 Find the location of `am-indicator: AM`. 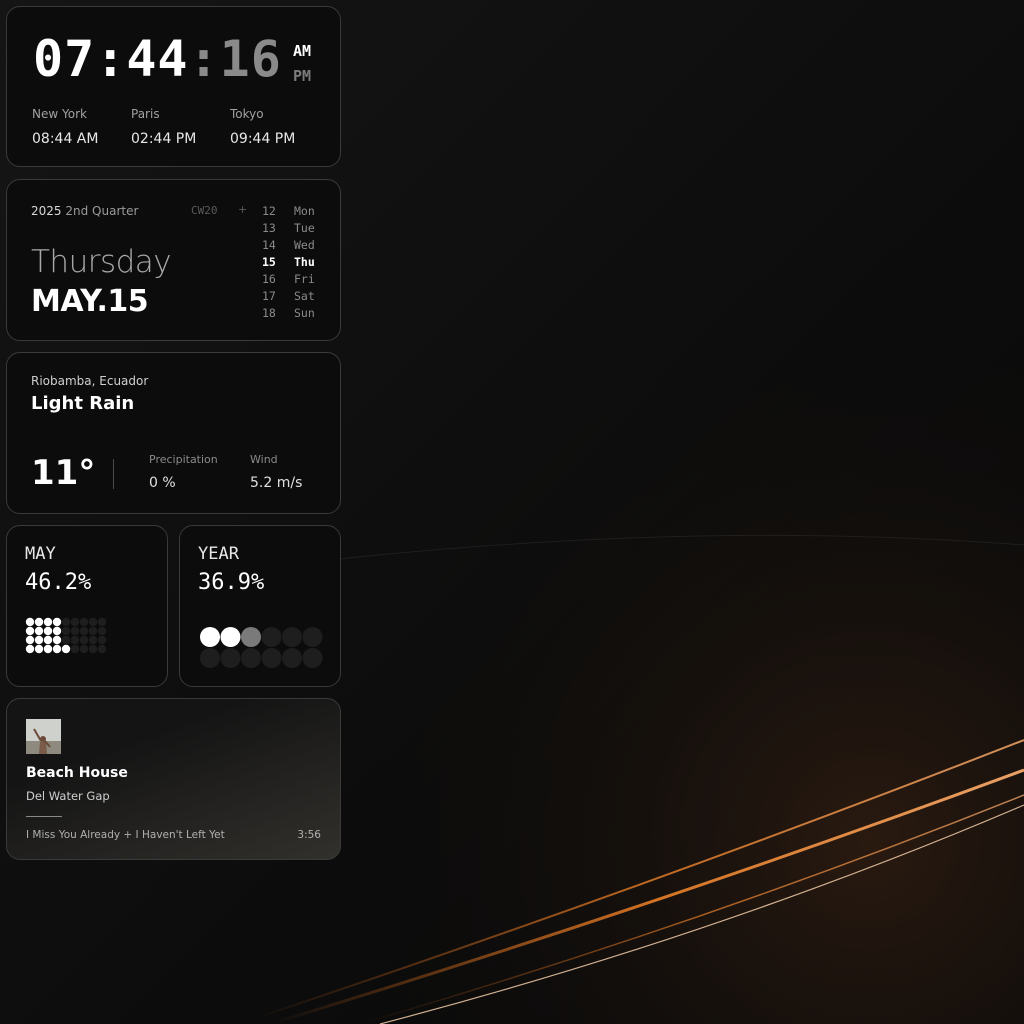

am-indicator: AM is located at coordinates (302, 51).